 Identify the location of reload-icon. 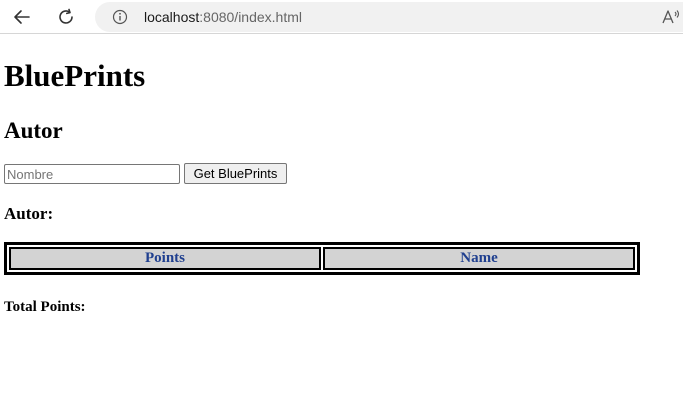
(66, 16).